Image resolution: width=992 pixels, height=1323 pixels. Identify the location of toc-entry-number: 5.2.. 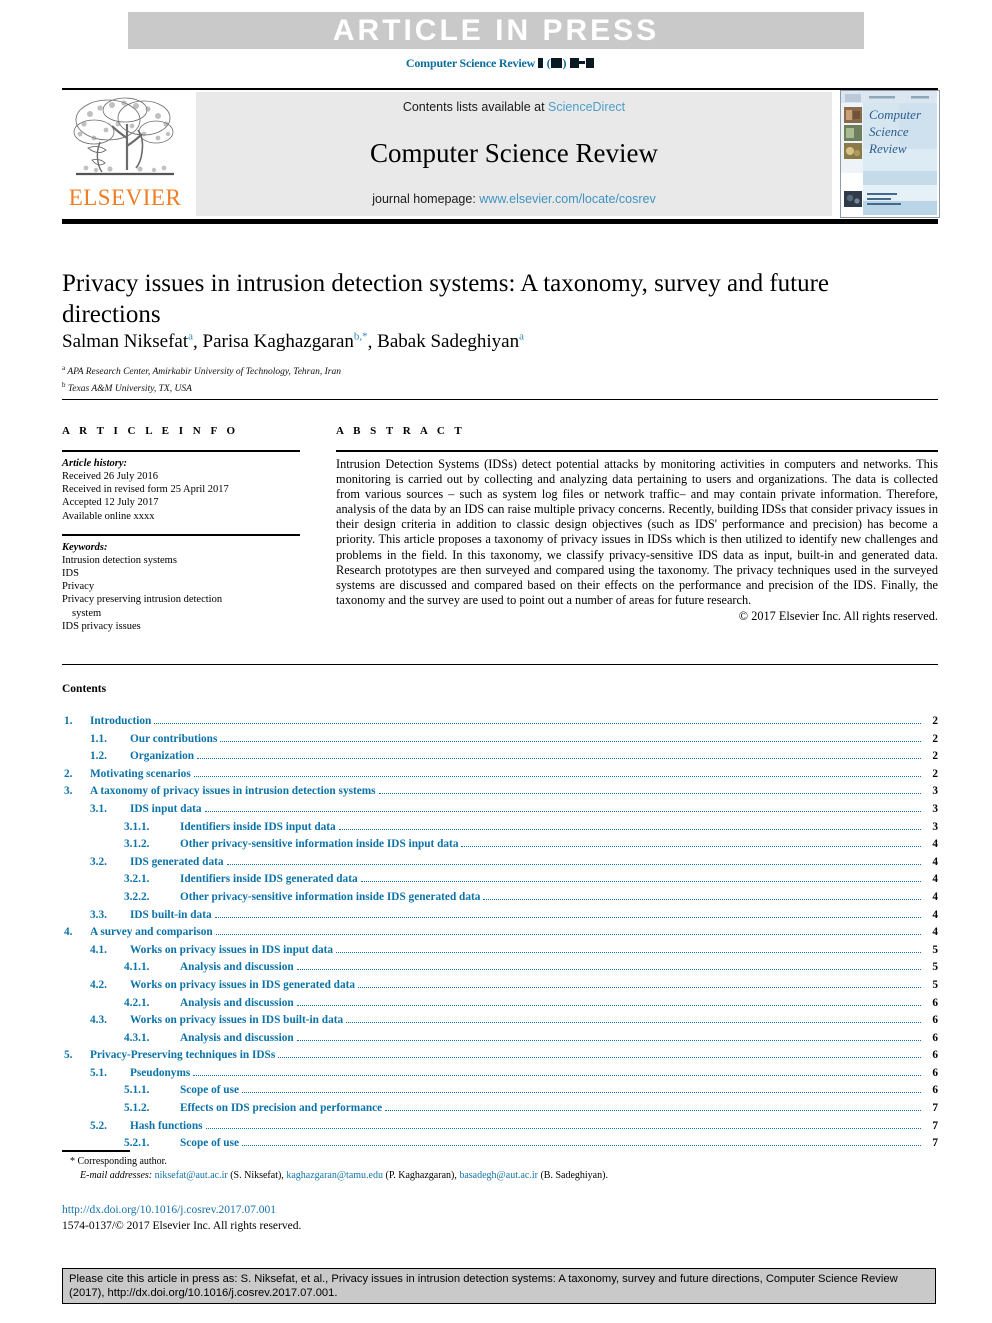
(98, 1125).